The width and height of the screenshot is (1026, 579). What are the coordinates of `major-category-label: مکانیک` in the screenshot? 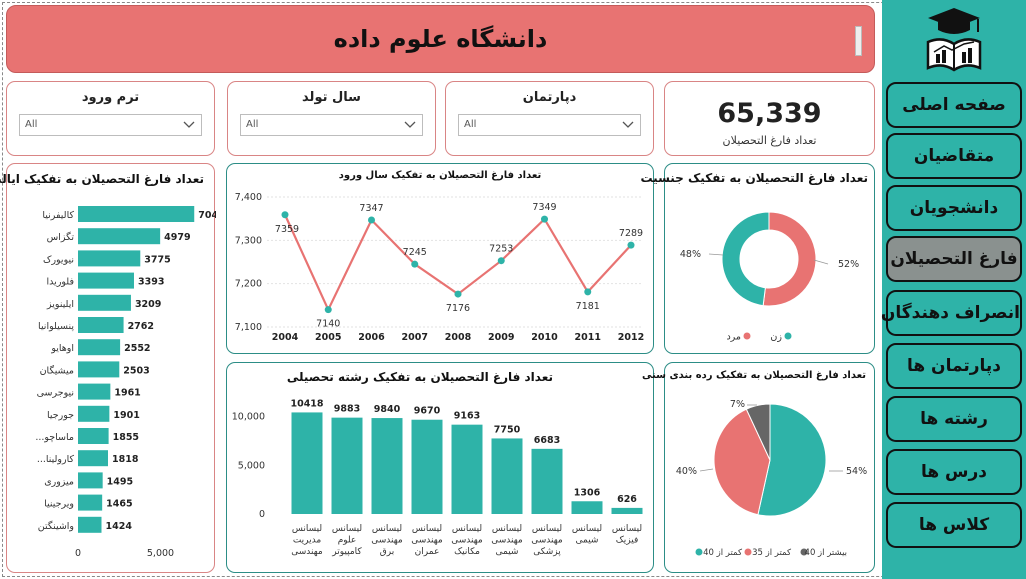 It's located at (467, 552).